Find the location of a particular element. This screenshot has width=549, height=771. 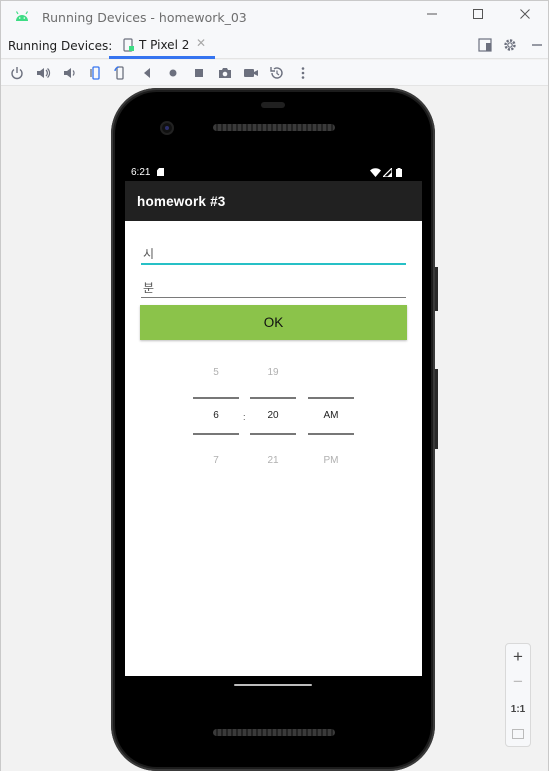

minute-field: 분 is located at coordinates (273, 288).